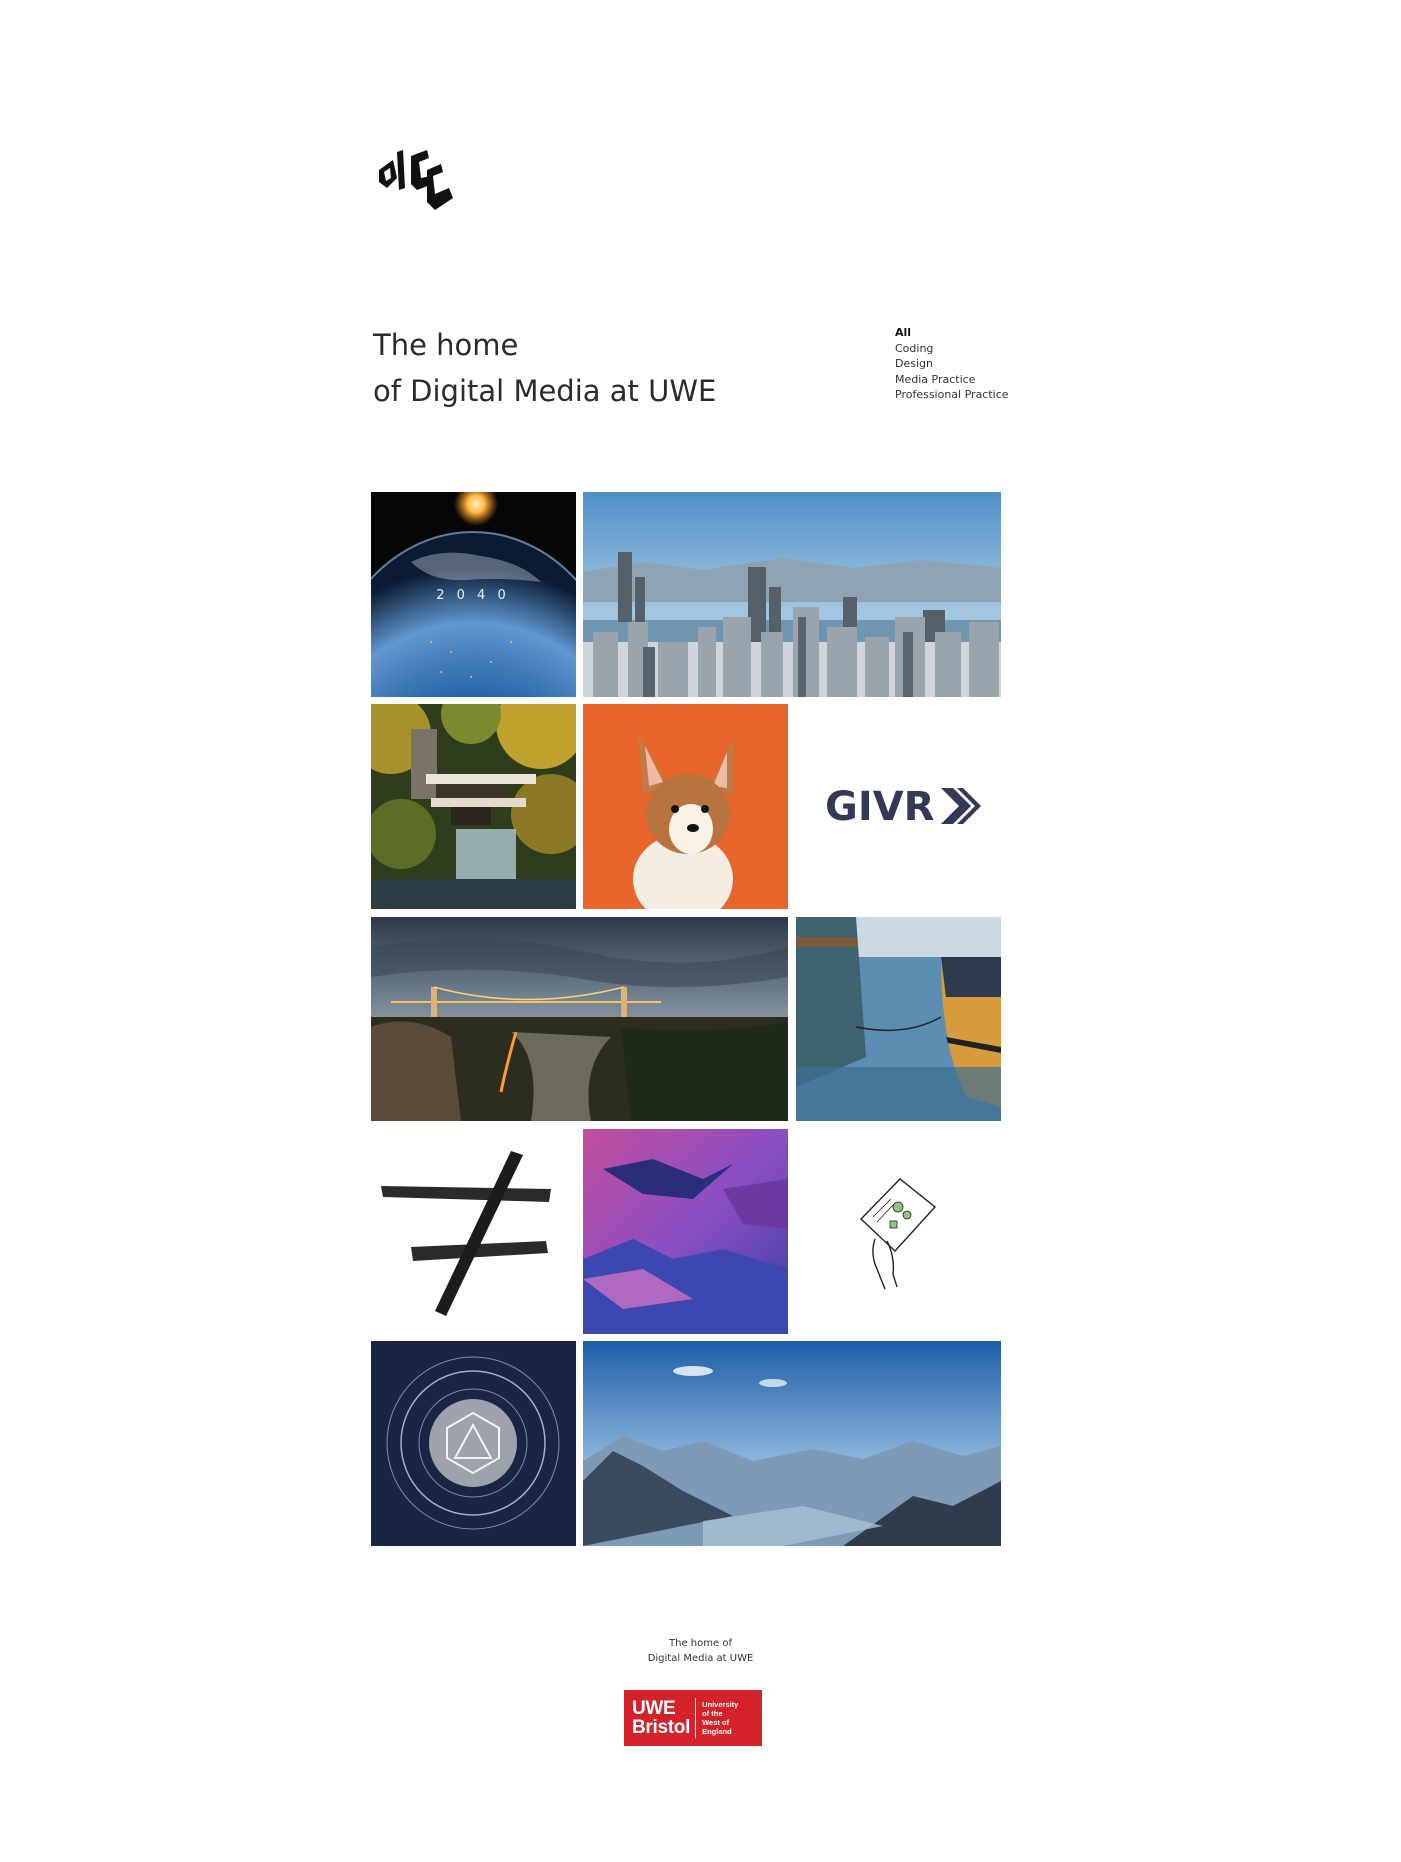 The image size is (1401, 1862). What do you see at coordinates (696, 1718) in the screenshot?
I see `uwe-logo-divider` at bounding box center [696, 1718].